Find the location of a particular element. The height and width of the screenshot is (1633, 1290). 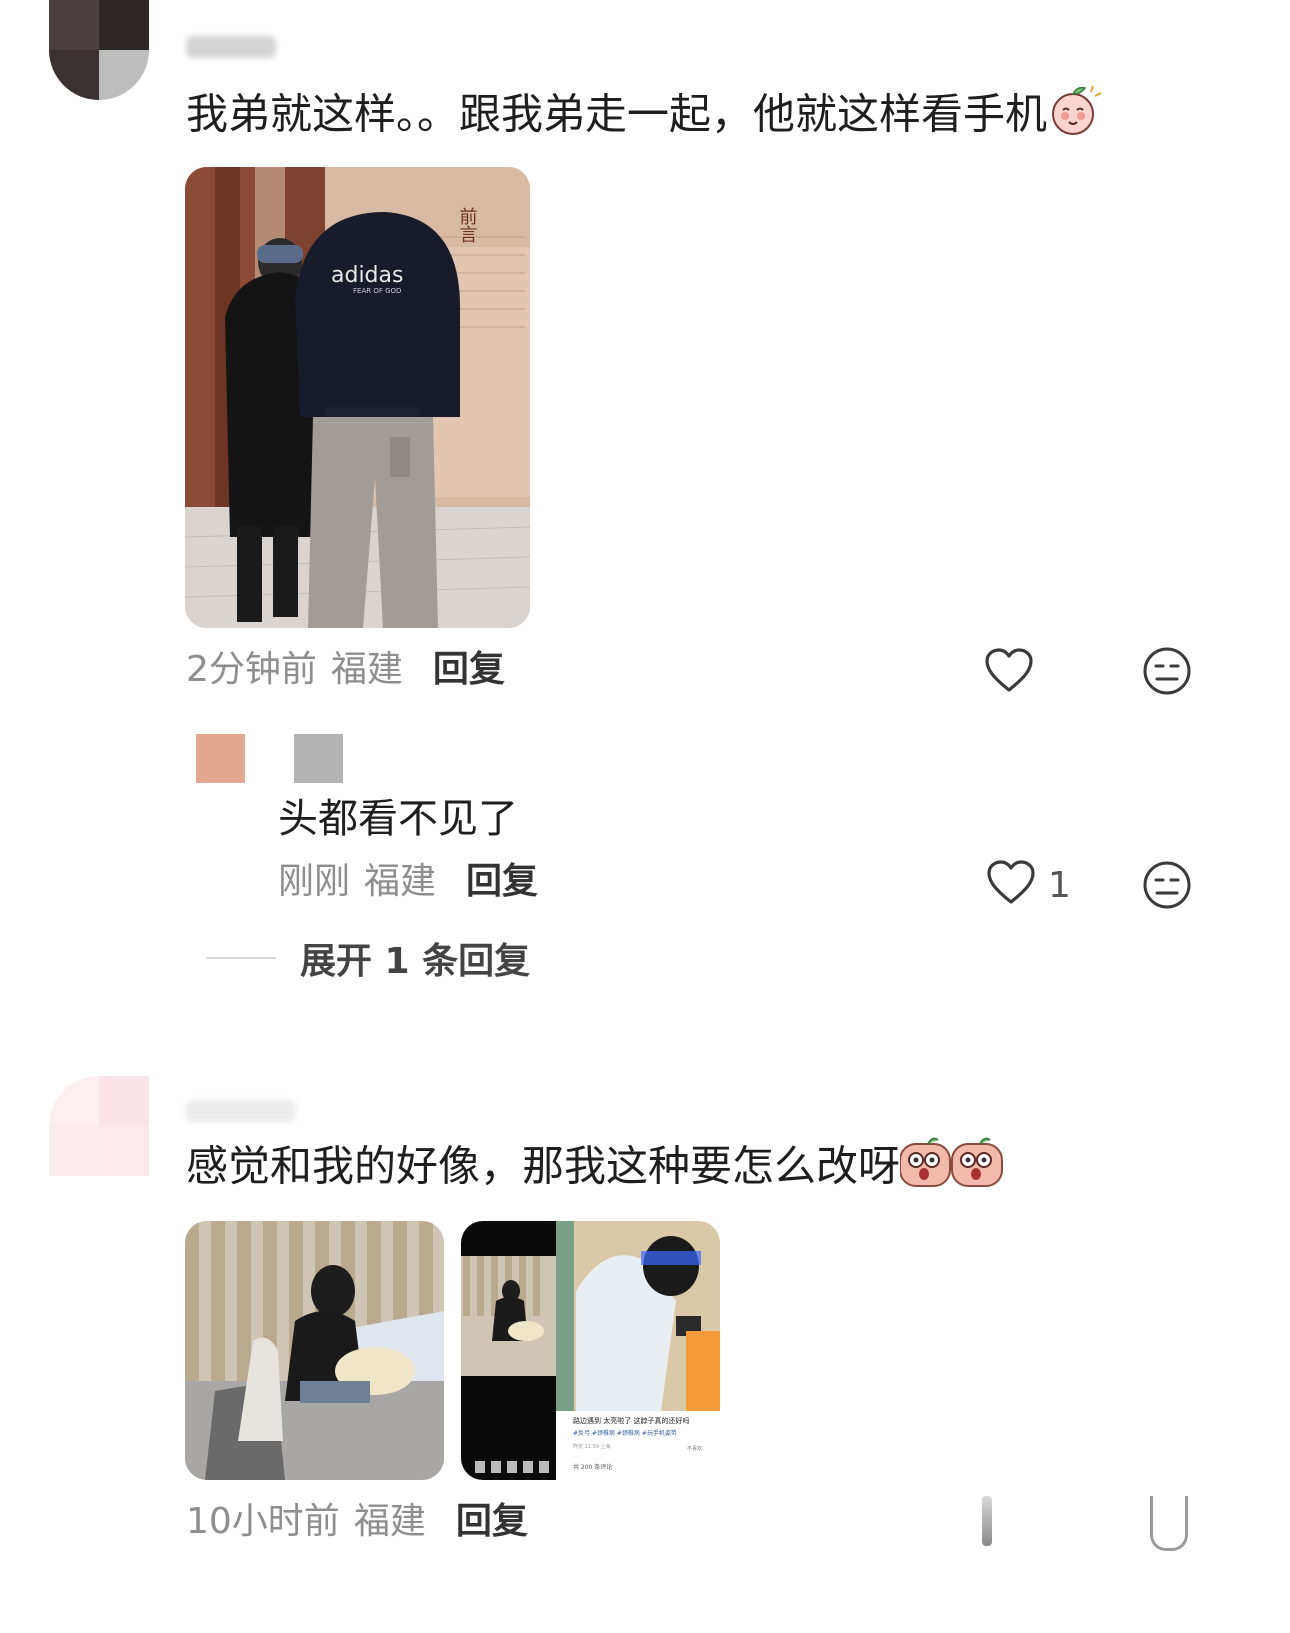

reply-like-button: 1 is located at coordinates (1028, 885).